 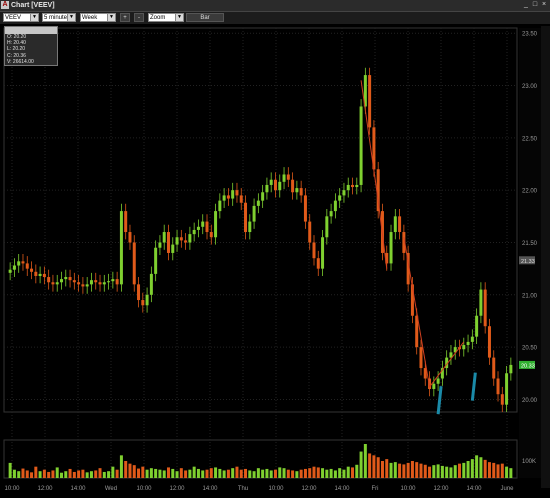 What do you see at coordinates (530, 296) in the screenshot?
I see `y-tick-label: 21.00` at bounding box center [530, 296].